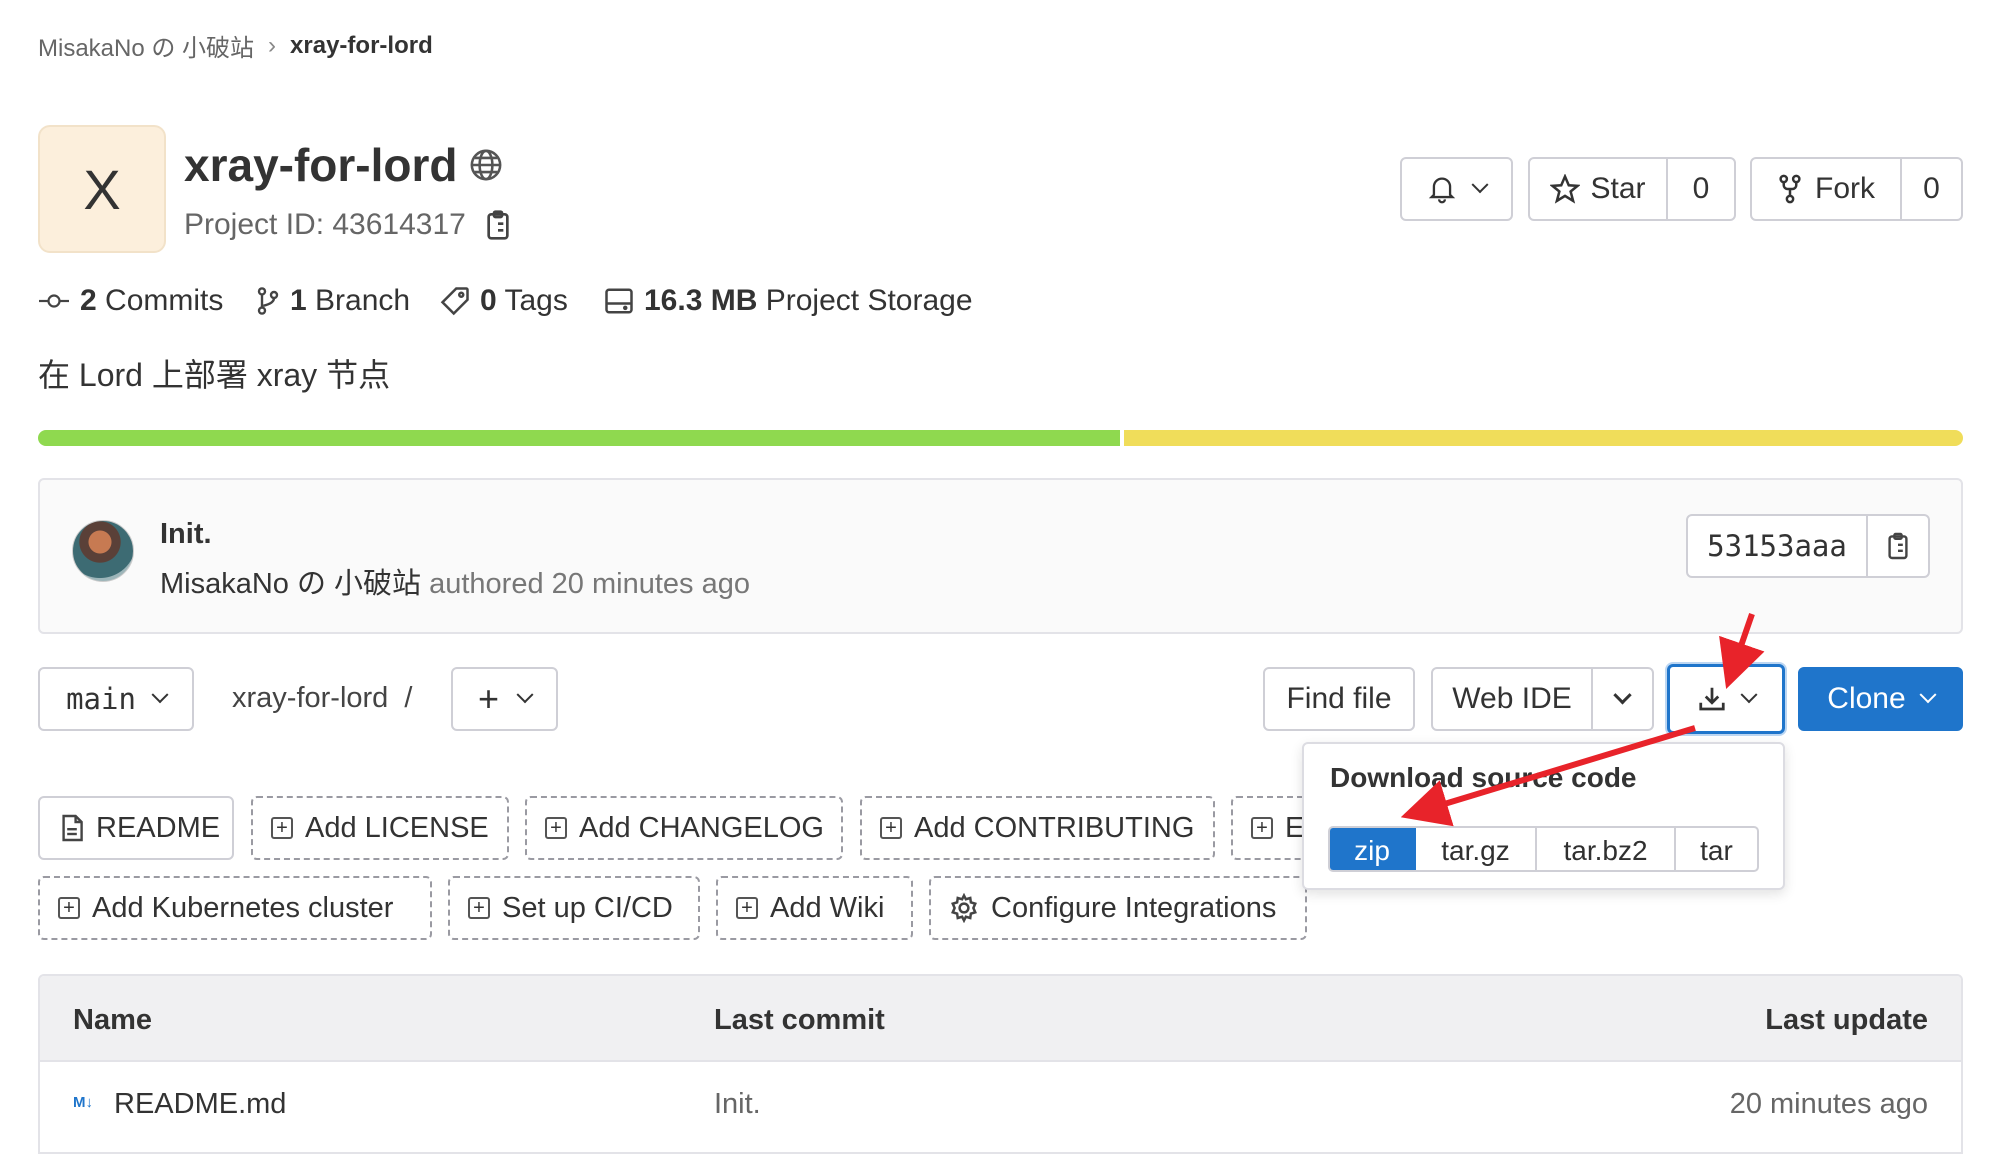 The image size is (1996, 1154). I want to click on column-header-name: Name, so click(112, 1020).